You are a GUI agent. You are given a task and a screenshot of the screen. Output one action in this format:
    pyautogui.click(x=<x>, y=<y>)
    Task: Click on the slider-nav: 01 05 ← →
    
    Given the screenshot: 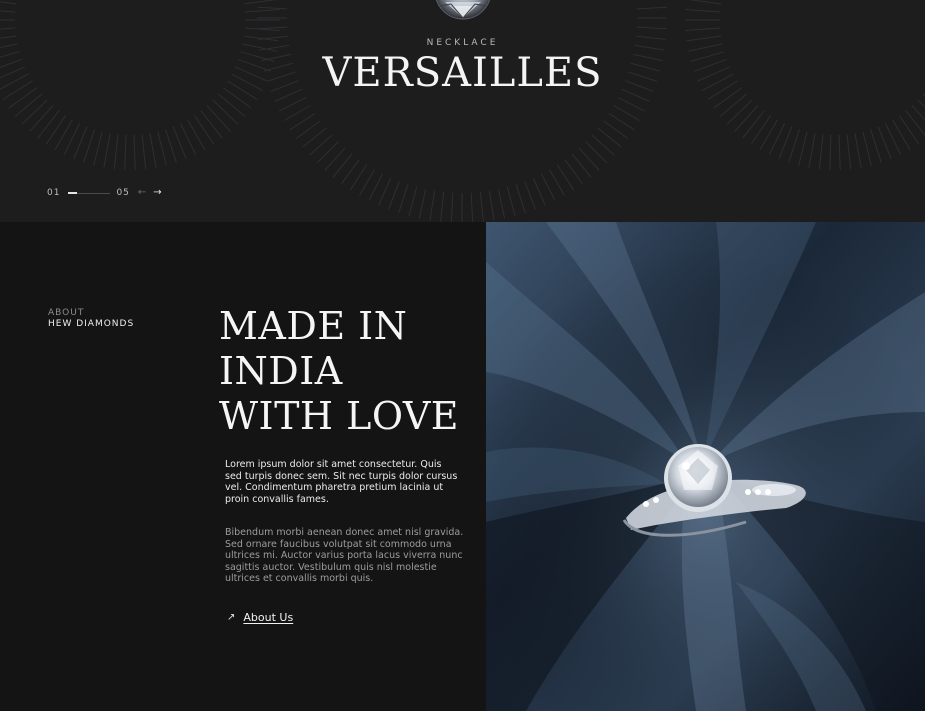 What is the action you would take?
    pyautogui.click(x=105, y=193)
    